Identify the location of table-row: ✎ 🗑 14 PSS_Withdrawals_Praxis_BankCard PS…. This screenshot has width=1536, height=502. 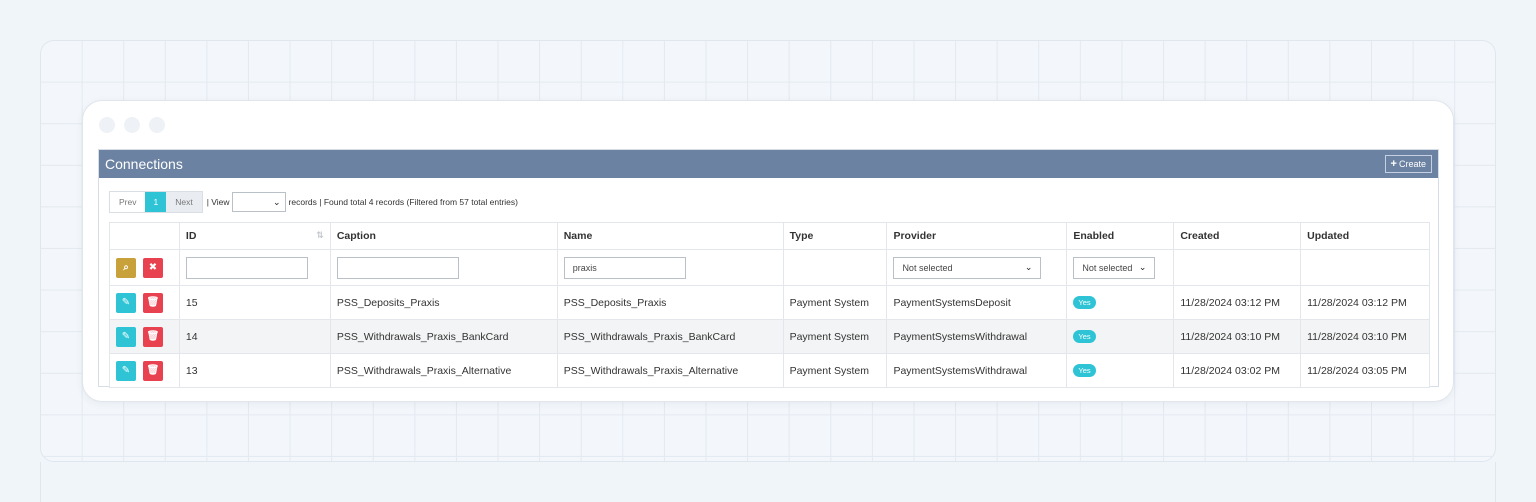
(769, 336).